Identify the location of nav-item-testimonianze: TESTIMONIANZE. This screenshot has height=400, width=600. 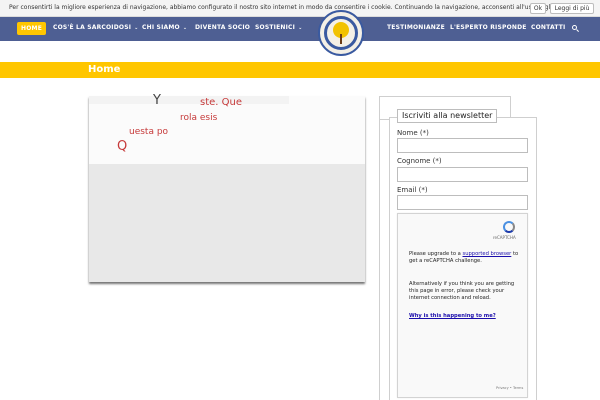
(416, 27).